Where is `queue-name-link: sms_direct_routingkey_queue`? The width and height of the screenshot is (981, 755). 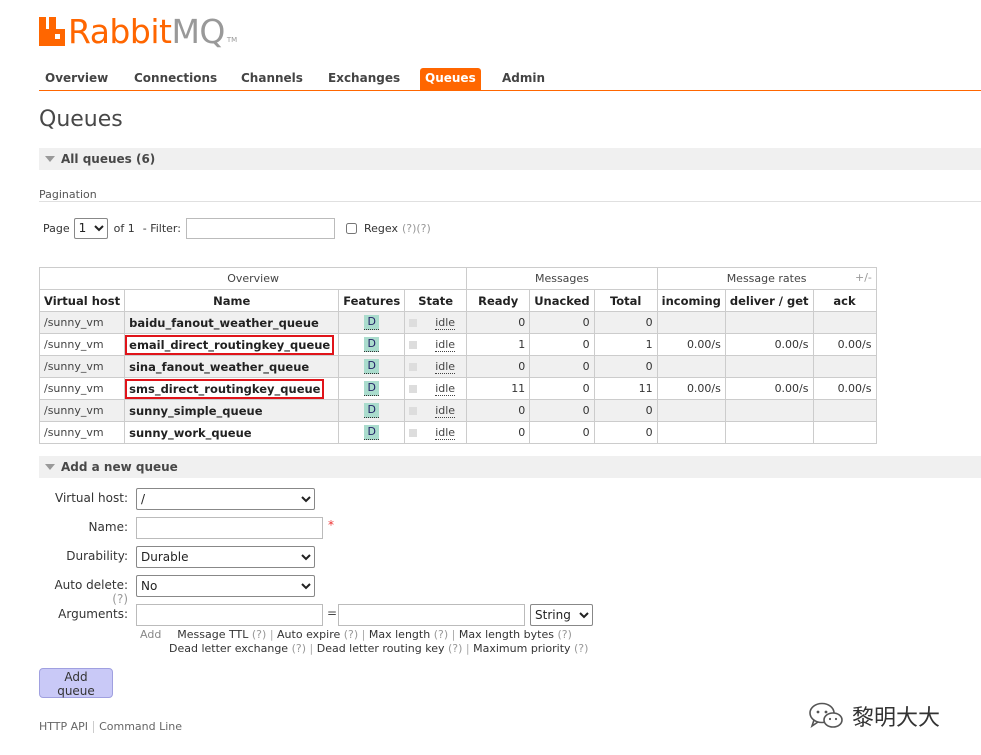 queue-name-link: sms_direct_routingkey_queue is located at coordinates (225, 388).